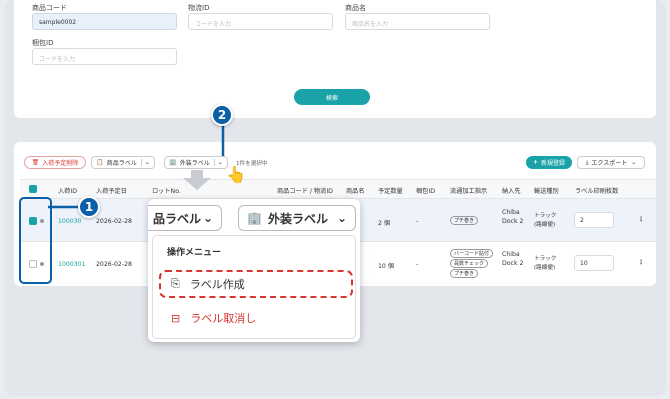 This screenshot has width=670, height=399. I want to click on product-code-input: sample0002, so click(104, 21).